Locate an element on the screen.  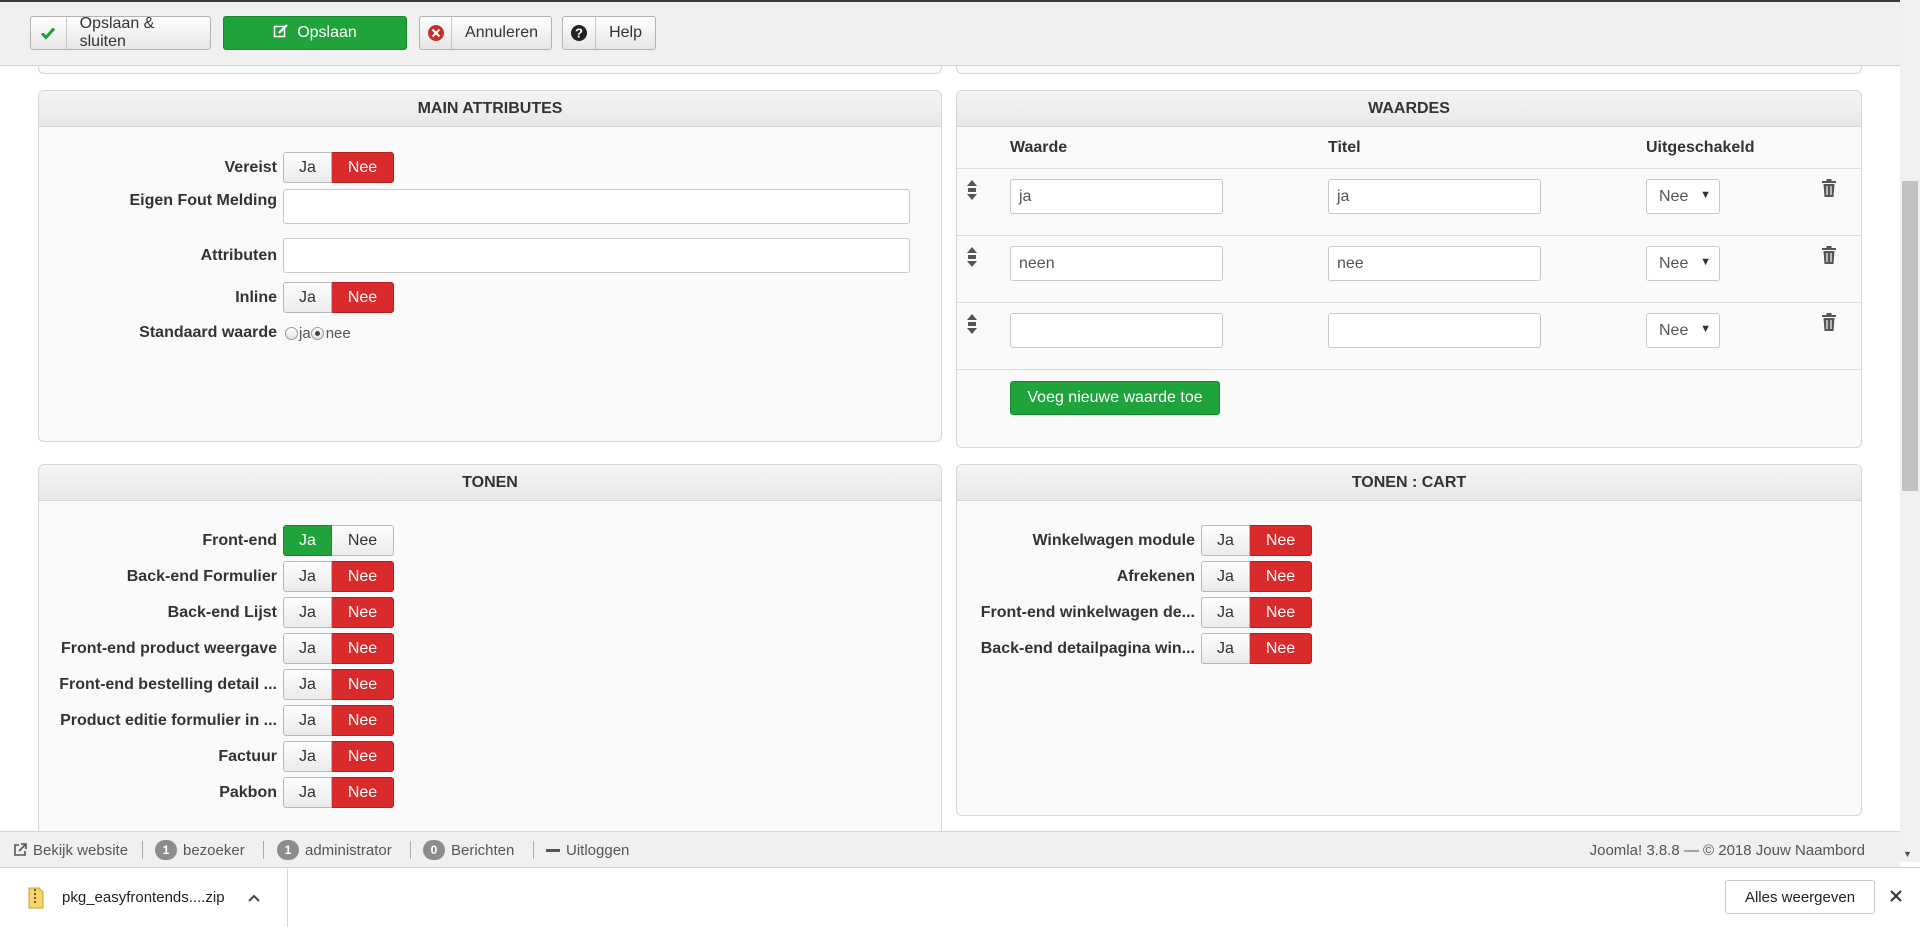
messages-link: 0 Berichten is located at coordinates (468, 850).